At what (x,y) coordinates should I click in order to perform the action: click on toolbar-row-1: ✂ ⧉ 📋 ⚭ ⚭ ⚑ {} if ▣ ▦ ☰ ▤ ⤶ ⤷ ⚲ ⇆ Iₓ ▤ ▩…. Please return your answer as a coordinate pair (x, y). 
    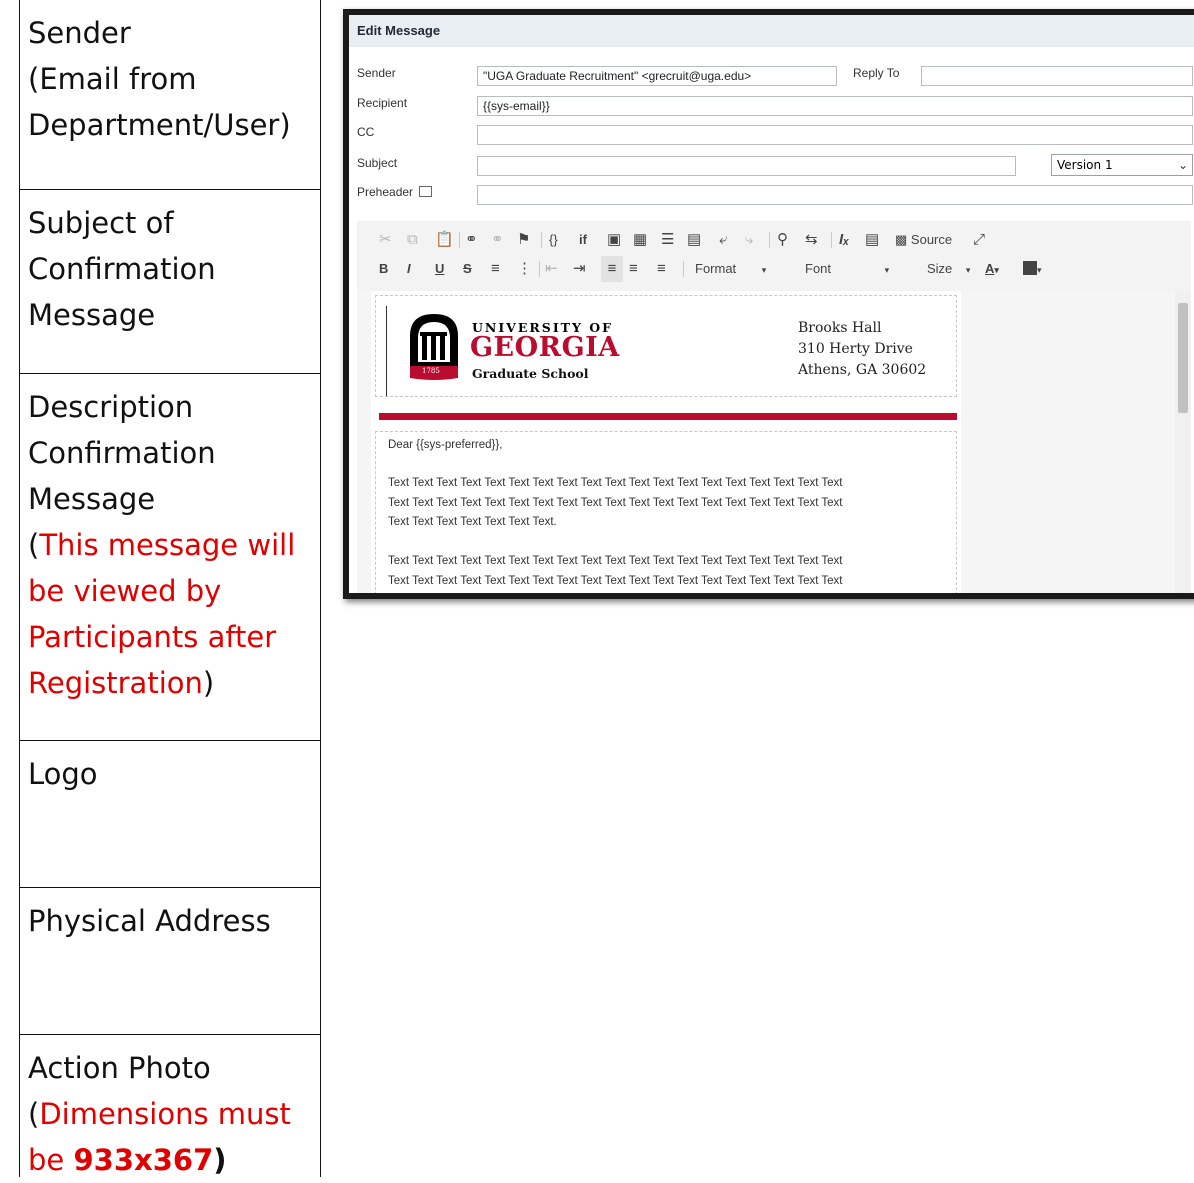
    Looking at the image, I should click on (779, 240).